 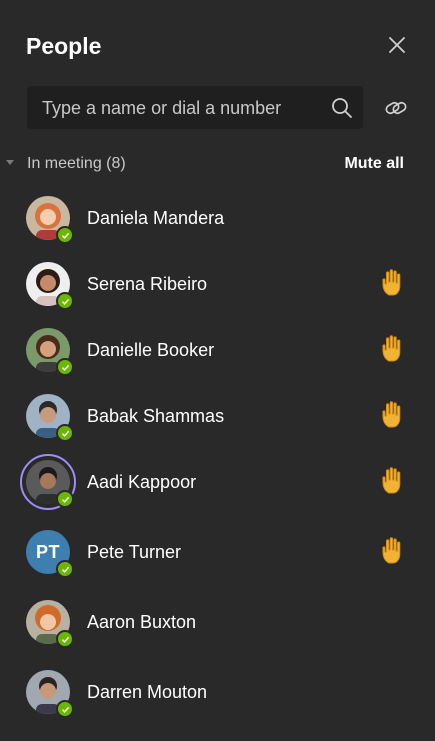 What do you see at coordinates (151, 350) in the screenshot?
I see `participant-name: Danielle Booker` at bounding box center [151, 350].